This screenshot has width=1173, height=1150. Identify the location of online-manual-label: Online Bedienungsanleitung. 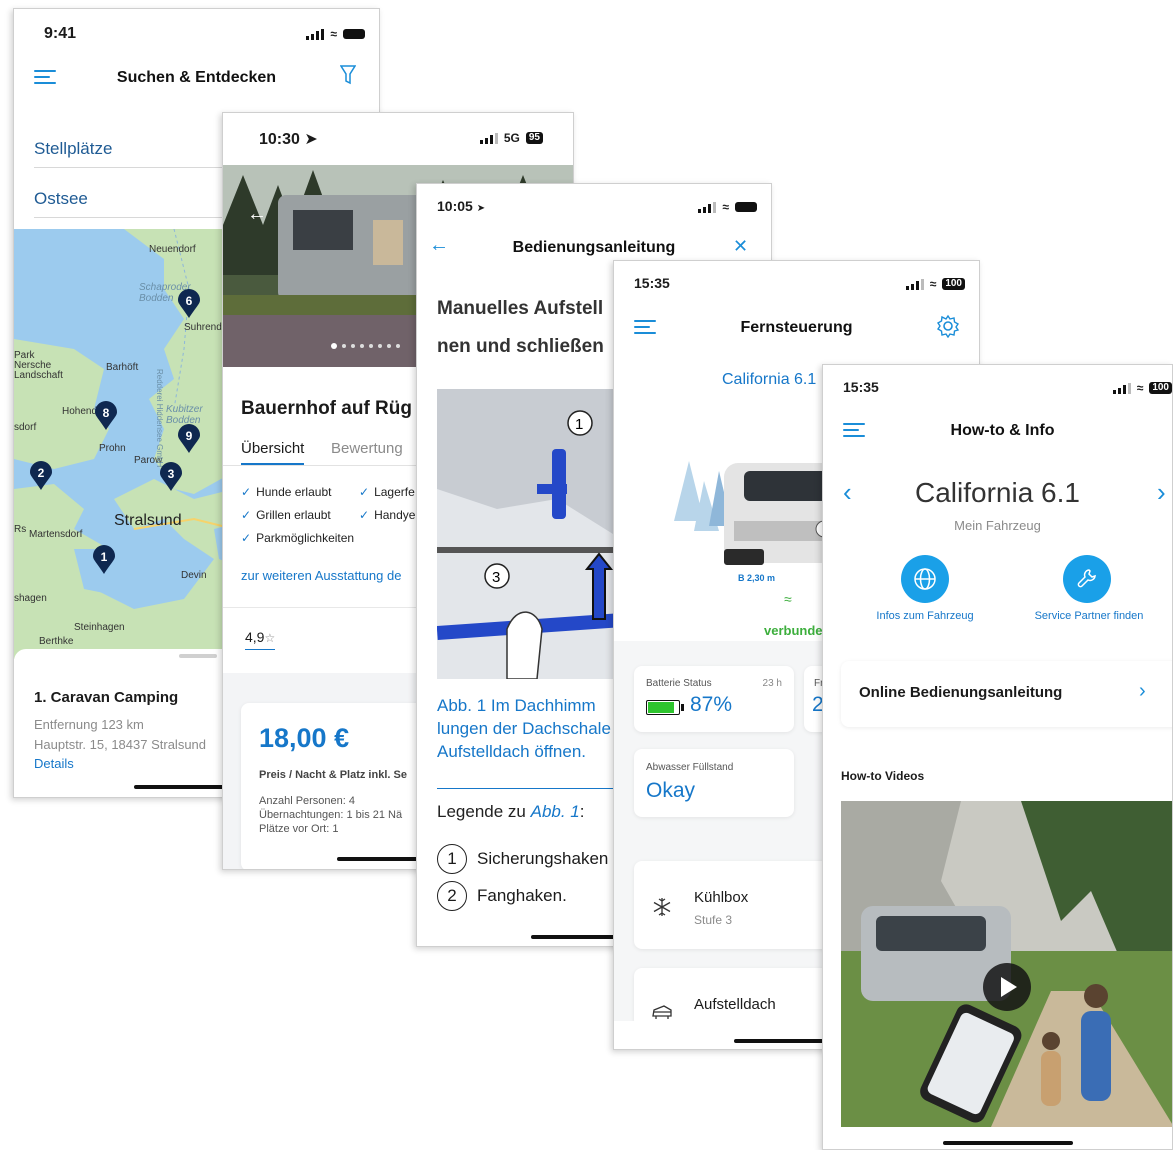
(961, 692).